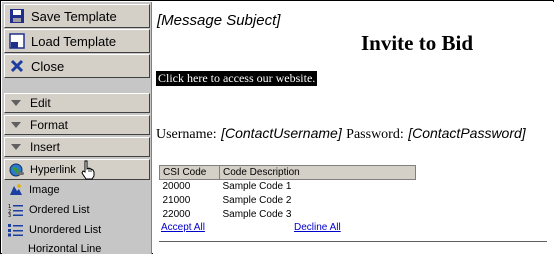 This screenshot has width=554, height=254. I want to click on insert-section-button: Insert, so click(77, 147).